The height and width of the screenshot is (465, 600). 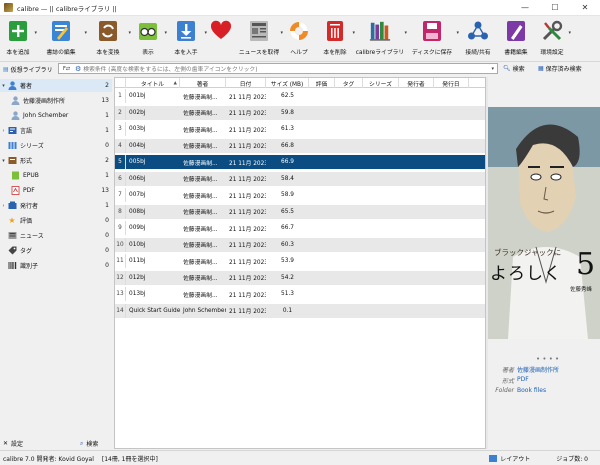 What do you see at coordinates (451, 83) in the screenshot?
I see `column-header: 発行日` at bounding box center [451, 83].